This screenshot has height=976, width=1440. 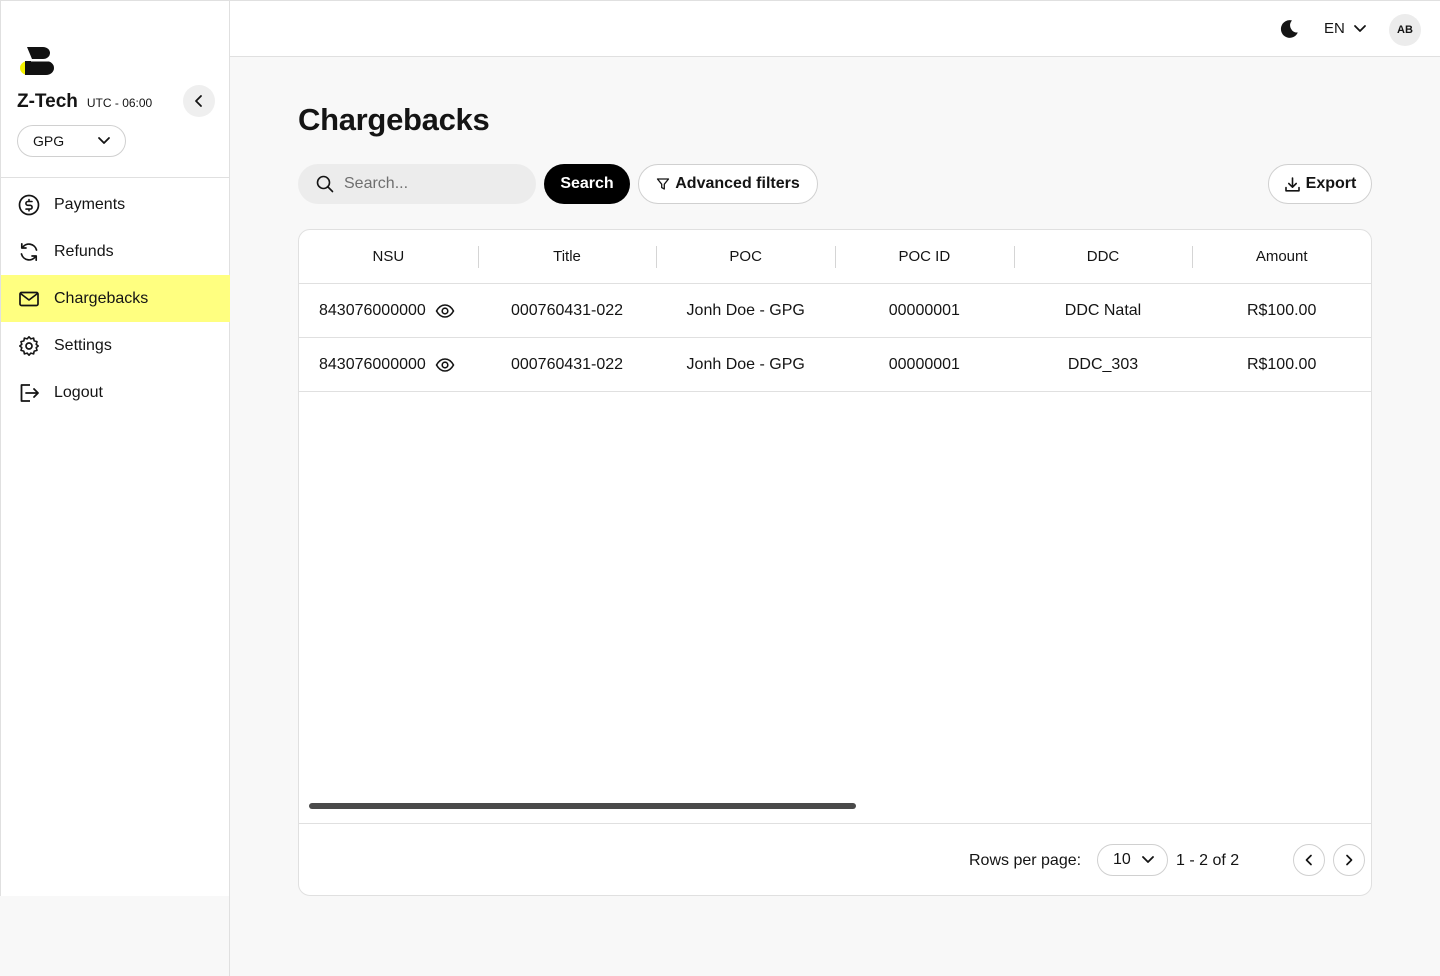 I want to click on rows-per-page-value: 10, so click(x=1122, y=859).